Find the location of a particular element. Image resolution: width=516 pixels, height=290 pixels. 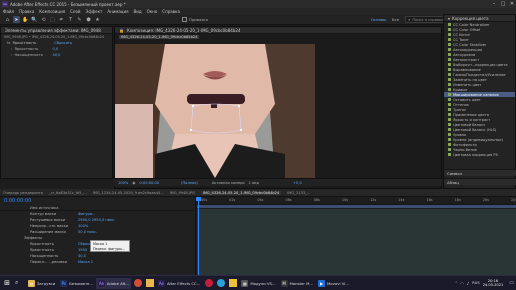

composition-subtab: IMG_4326-24-05-20_1-IMG_09cbc0b84b24 is located at coordinates (278, 37).